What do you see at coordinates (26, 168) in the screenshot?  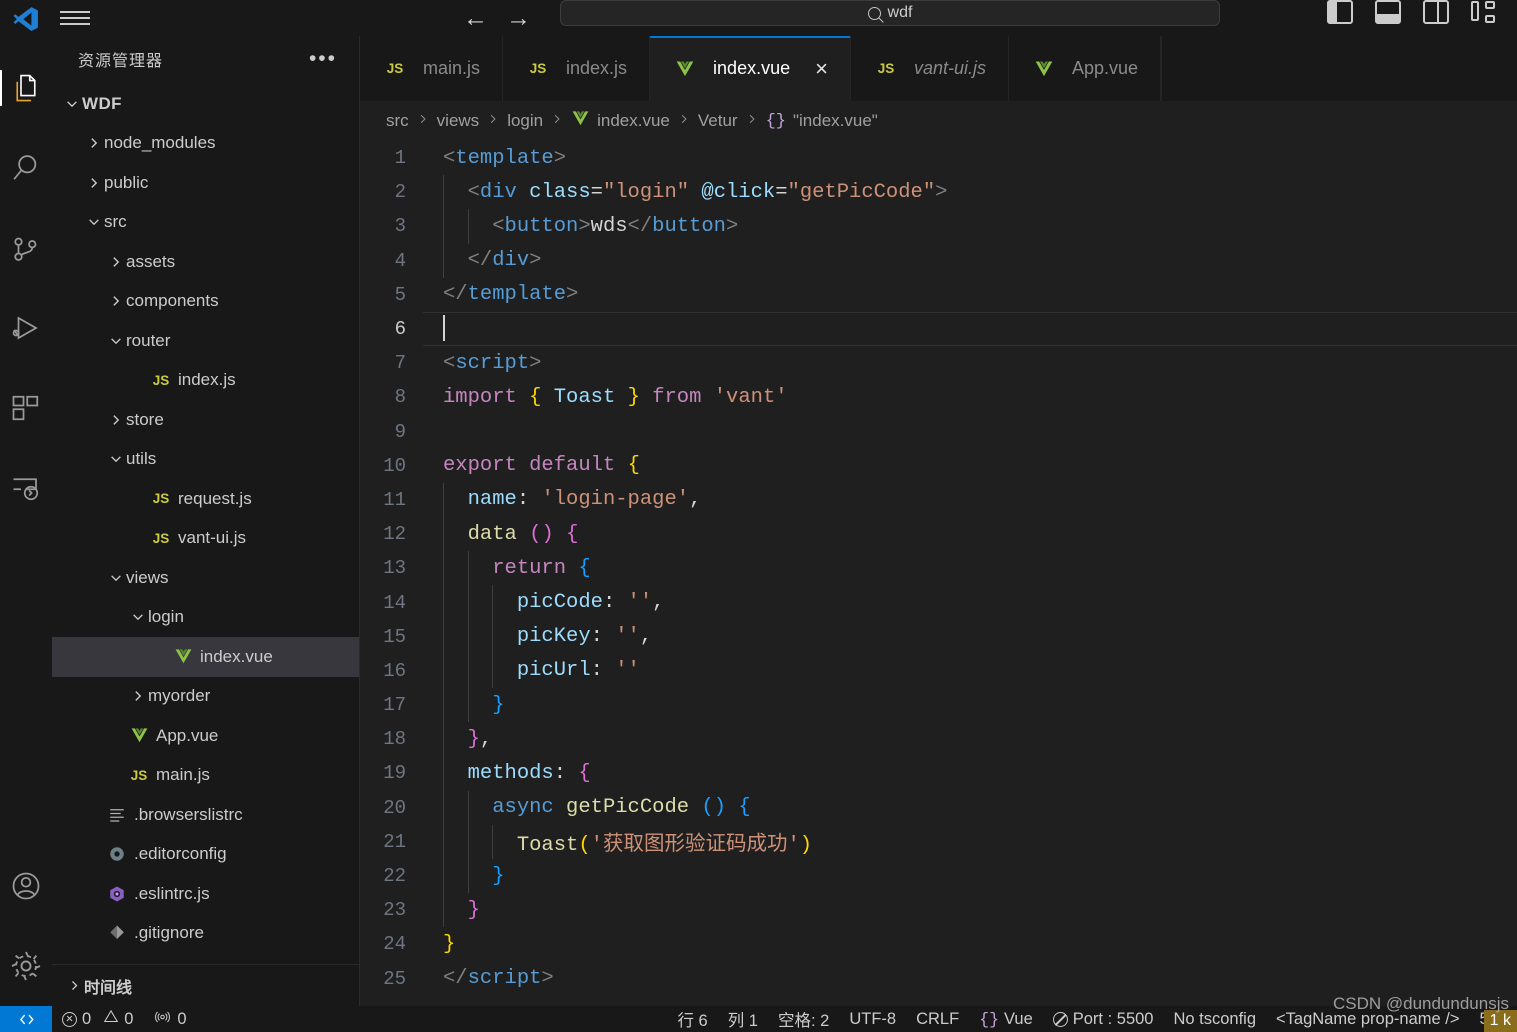 I see `sidebar-item-search` at bounding box center [26, 168].